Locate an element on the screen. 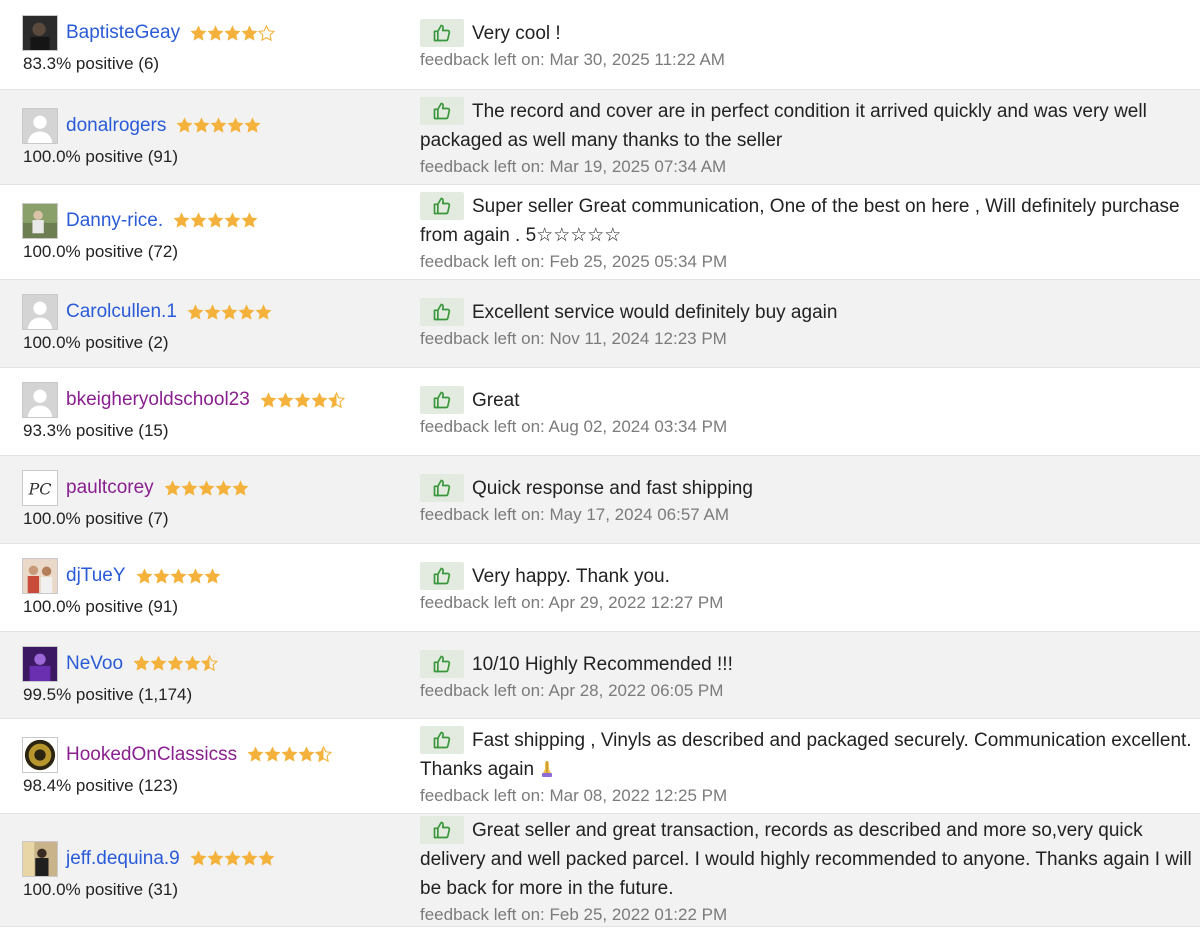 The height and width of the screenshot is (937, 1200). username-link: jeff.dequina.9 is located at coordinates (123, 859).